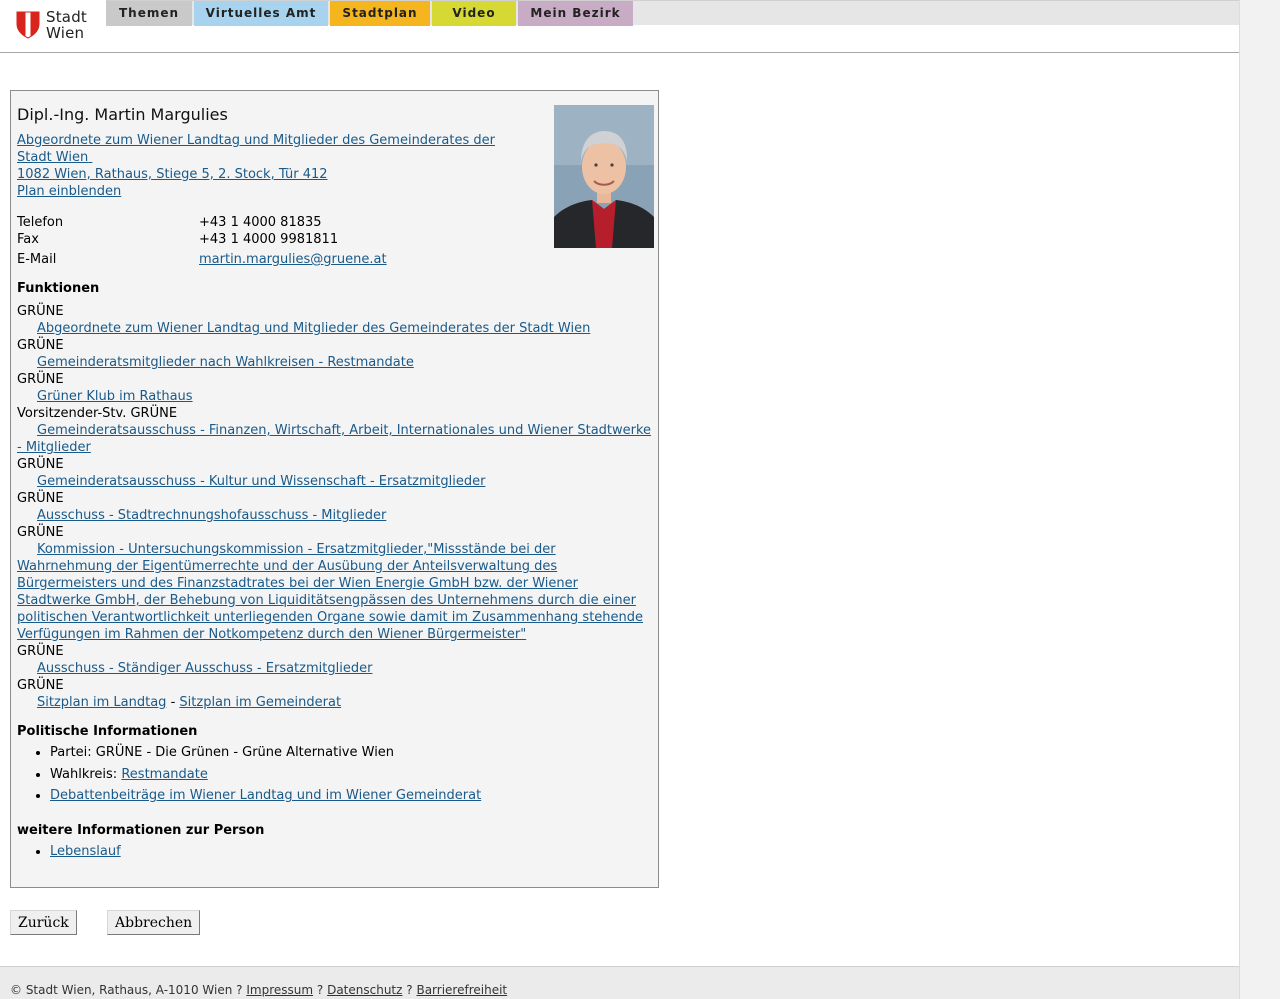  What do you see at coordinates (293, 259) in the screenshot?
I see `email-link: martin.margulies@gruene.at` at bounding box center [293, 259].